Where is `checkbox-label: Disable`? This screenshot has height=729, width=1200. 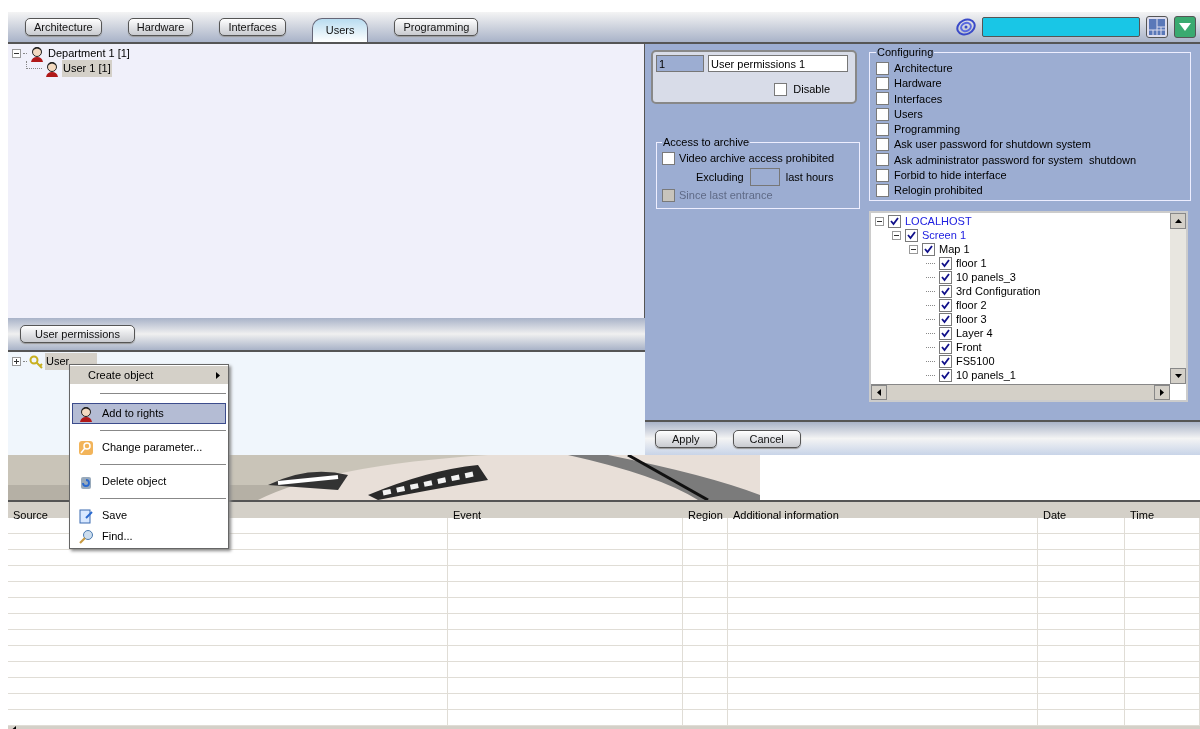 checkbox-label: Disable is located at coordinates (811, 89).